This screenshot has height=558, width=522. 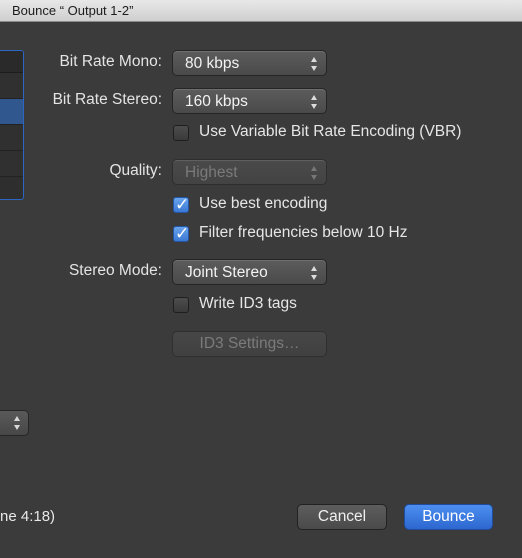 What do you see at coordinates (263, 203) in the screenshot?
I see `best-encoding-label: Use best encoding` at bounding box center [263, 203].